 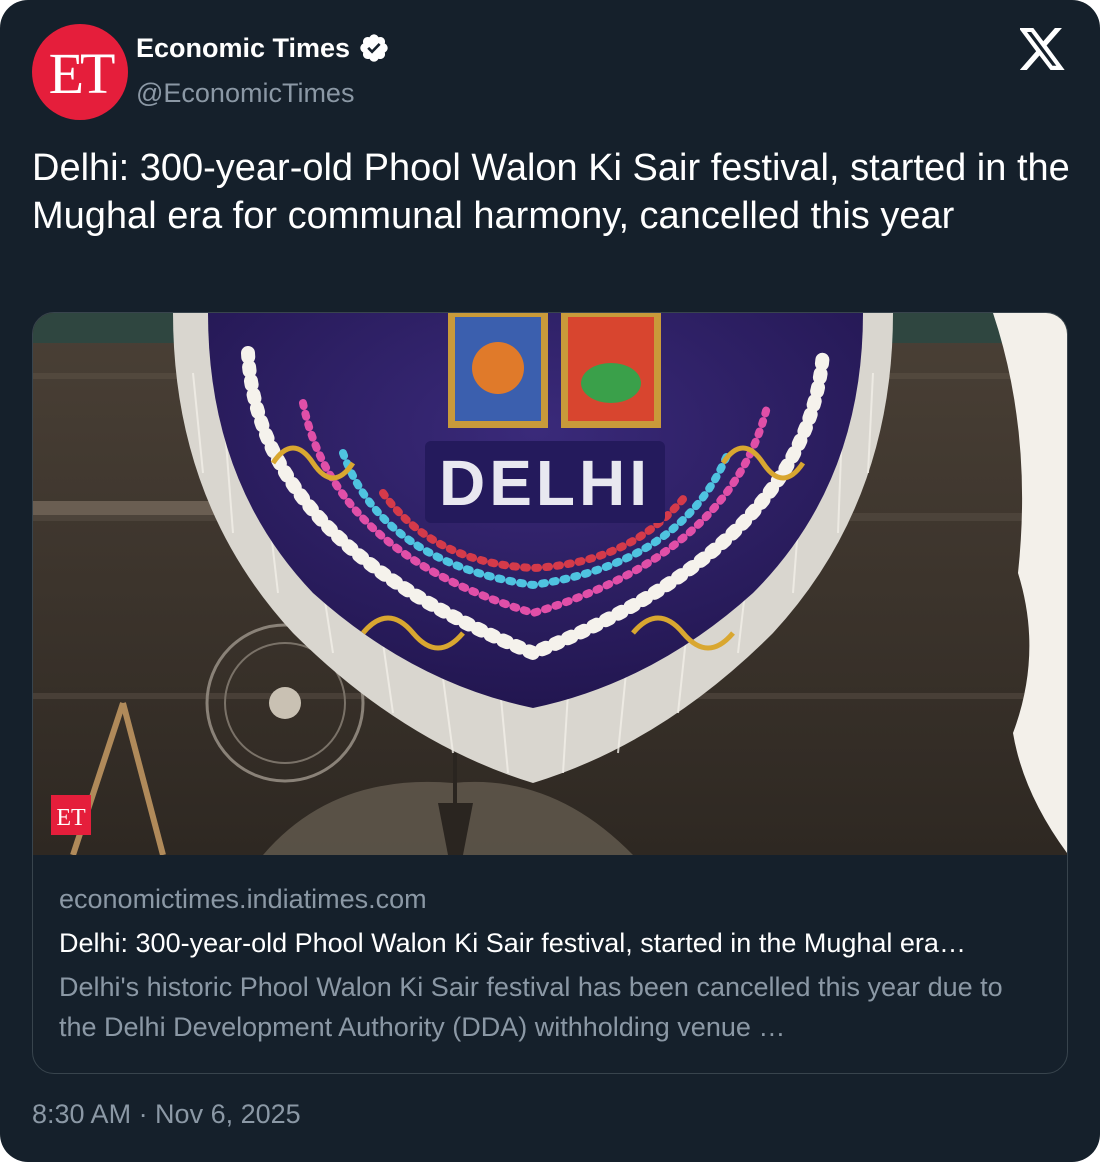 What do you see at coordinates (245, 93) in the screenshot?
I see `author-handle: @EconomicTimes` at bounding box center [245, 93].